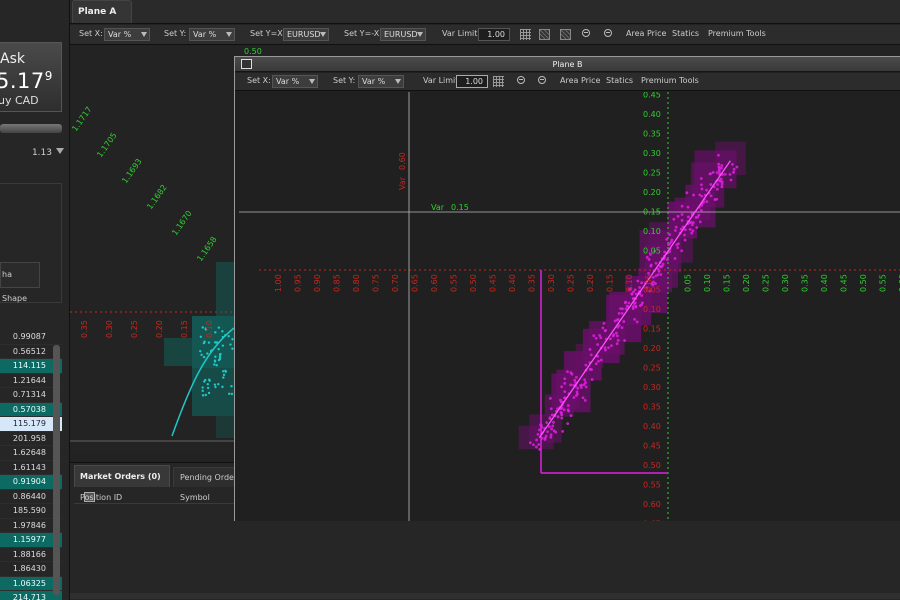  Describe the element at coordinates (567, 64) in the screenshot. I see `plane-b-titlebar: Plane B` at that location.